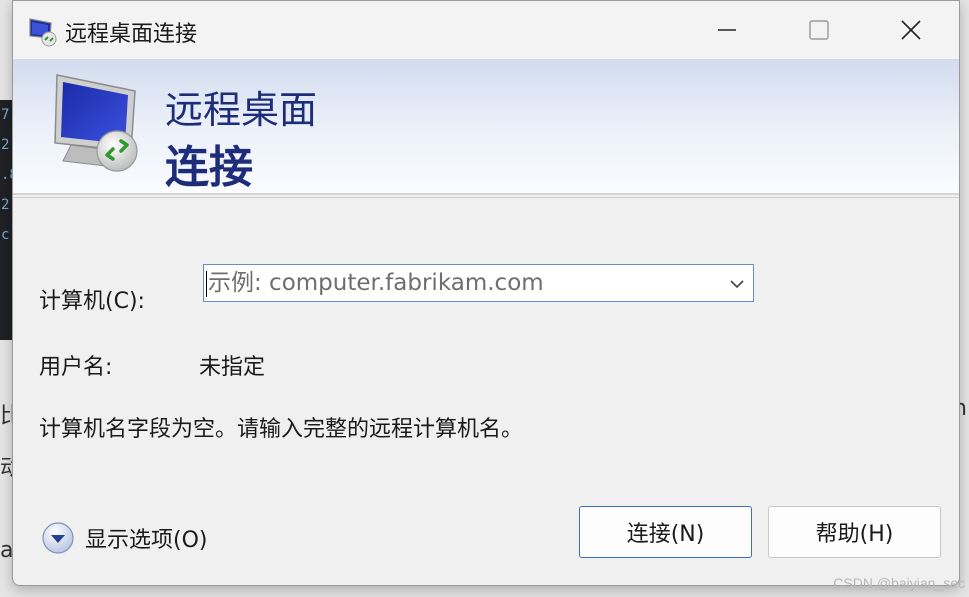 The height and width of the screenshot is (597, 969). What do you see at coordinates (206, 284) in the screenshot?
I see `text-caret` at bounding box center [206, 284].